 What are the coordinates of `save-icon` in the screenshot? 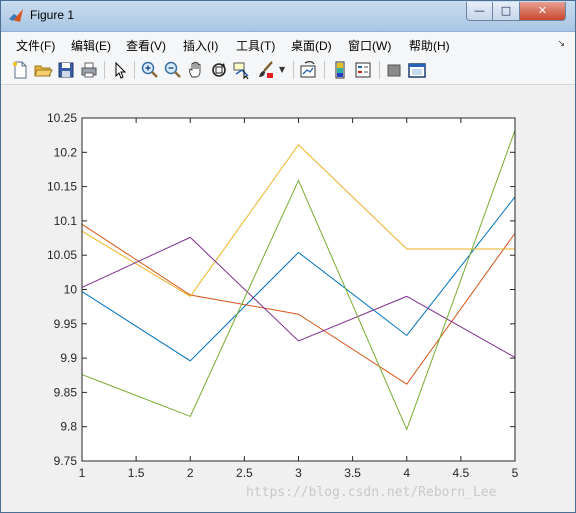 It's located at (66, 70).